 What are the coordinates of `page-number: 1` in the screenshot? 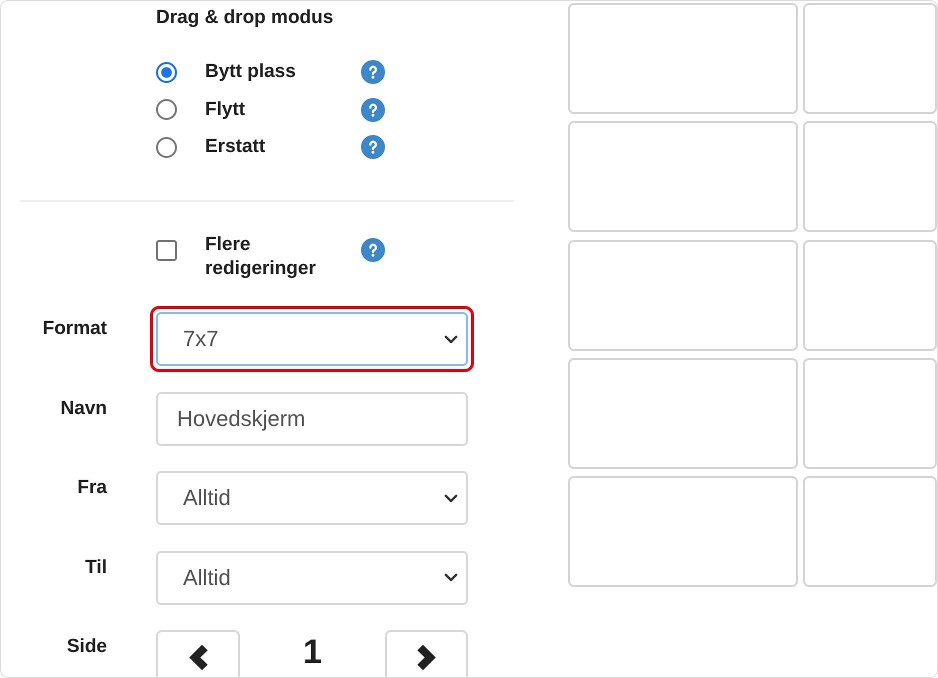 It's located at (312, 652).